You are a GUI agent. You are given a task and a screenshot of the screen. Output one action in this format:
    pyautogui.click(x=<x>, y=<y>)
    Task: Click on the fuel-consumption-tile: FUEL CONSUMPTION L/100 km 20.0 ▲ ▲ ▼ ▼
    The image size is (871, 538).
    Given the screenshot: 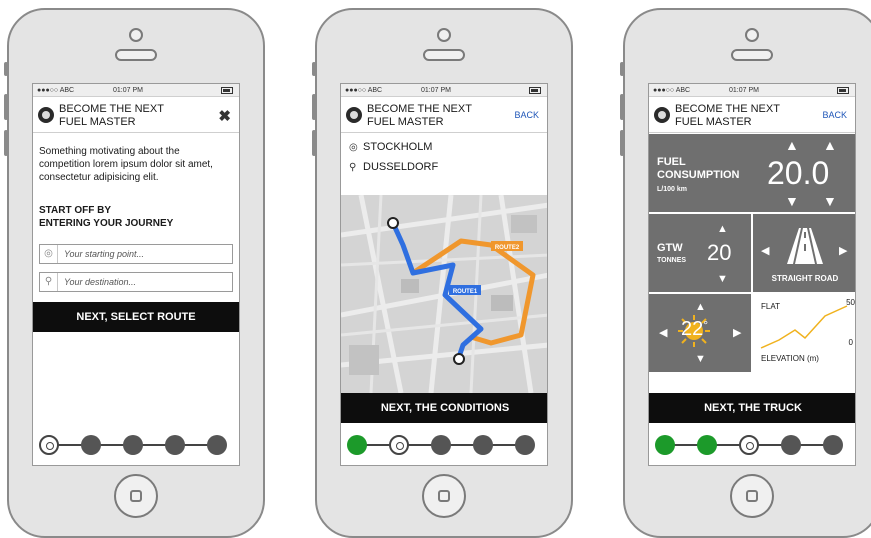 What is the action you would take?
    pyautogui.click(x=752, y=173)
    